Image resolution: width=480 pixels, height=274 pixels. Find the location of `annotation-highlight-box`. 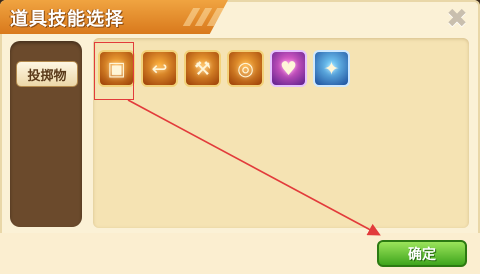

annotation-highlight-box is located at coordinates (114, 71).